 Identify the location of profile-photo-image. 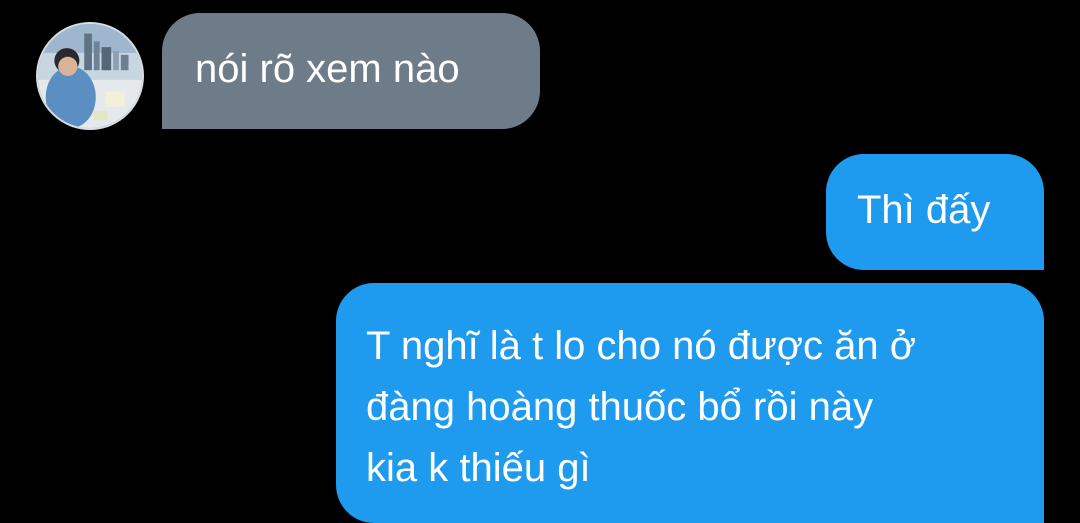
(90, 76).